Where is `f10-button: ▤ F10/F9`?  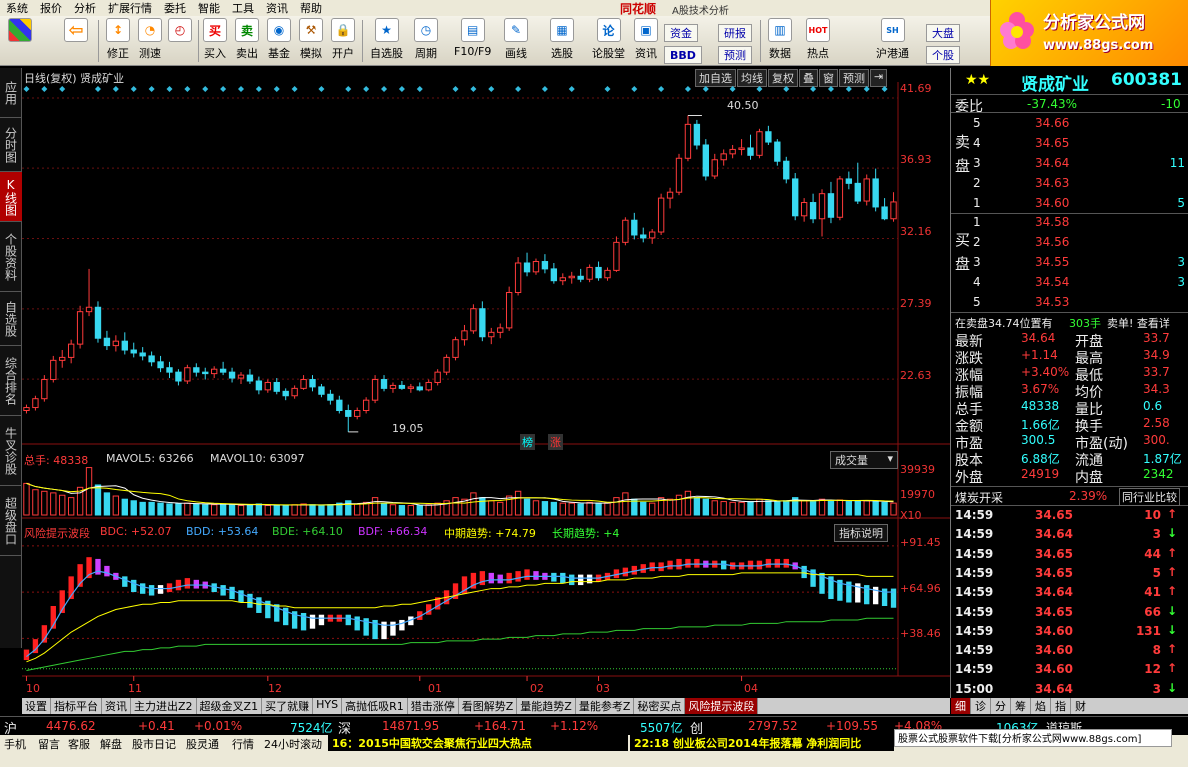 f10-button: ▤ F10/F9 is located at coordinates (472, 41).